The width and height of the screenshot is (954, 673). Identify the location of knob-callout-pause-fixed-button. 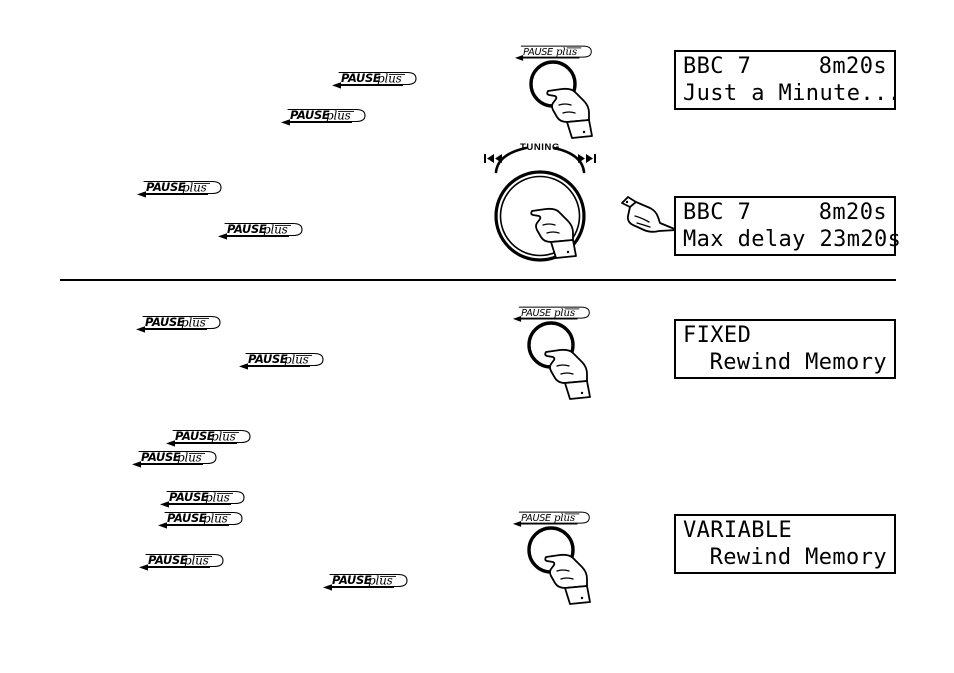
(564, 362).